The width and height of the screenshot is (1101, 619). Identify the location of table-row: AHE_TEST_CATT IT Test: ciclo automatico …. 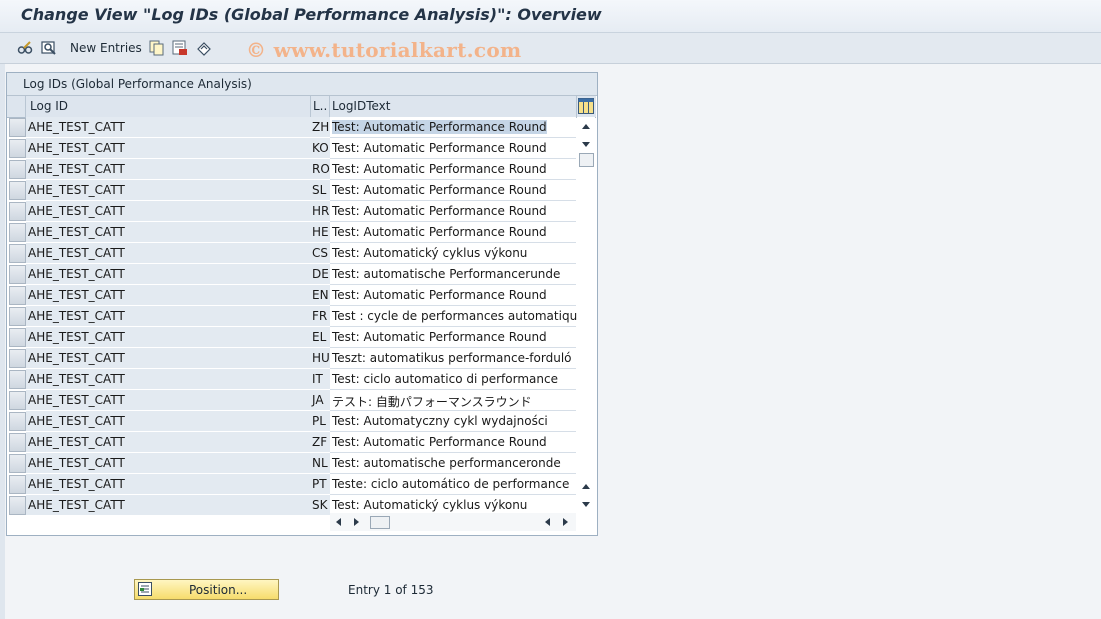
(302, 379).